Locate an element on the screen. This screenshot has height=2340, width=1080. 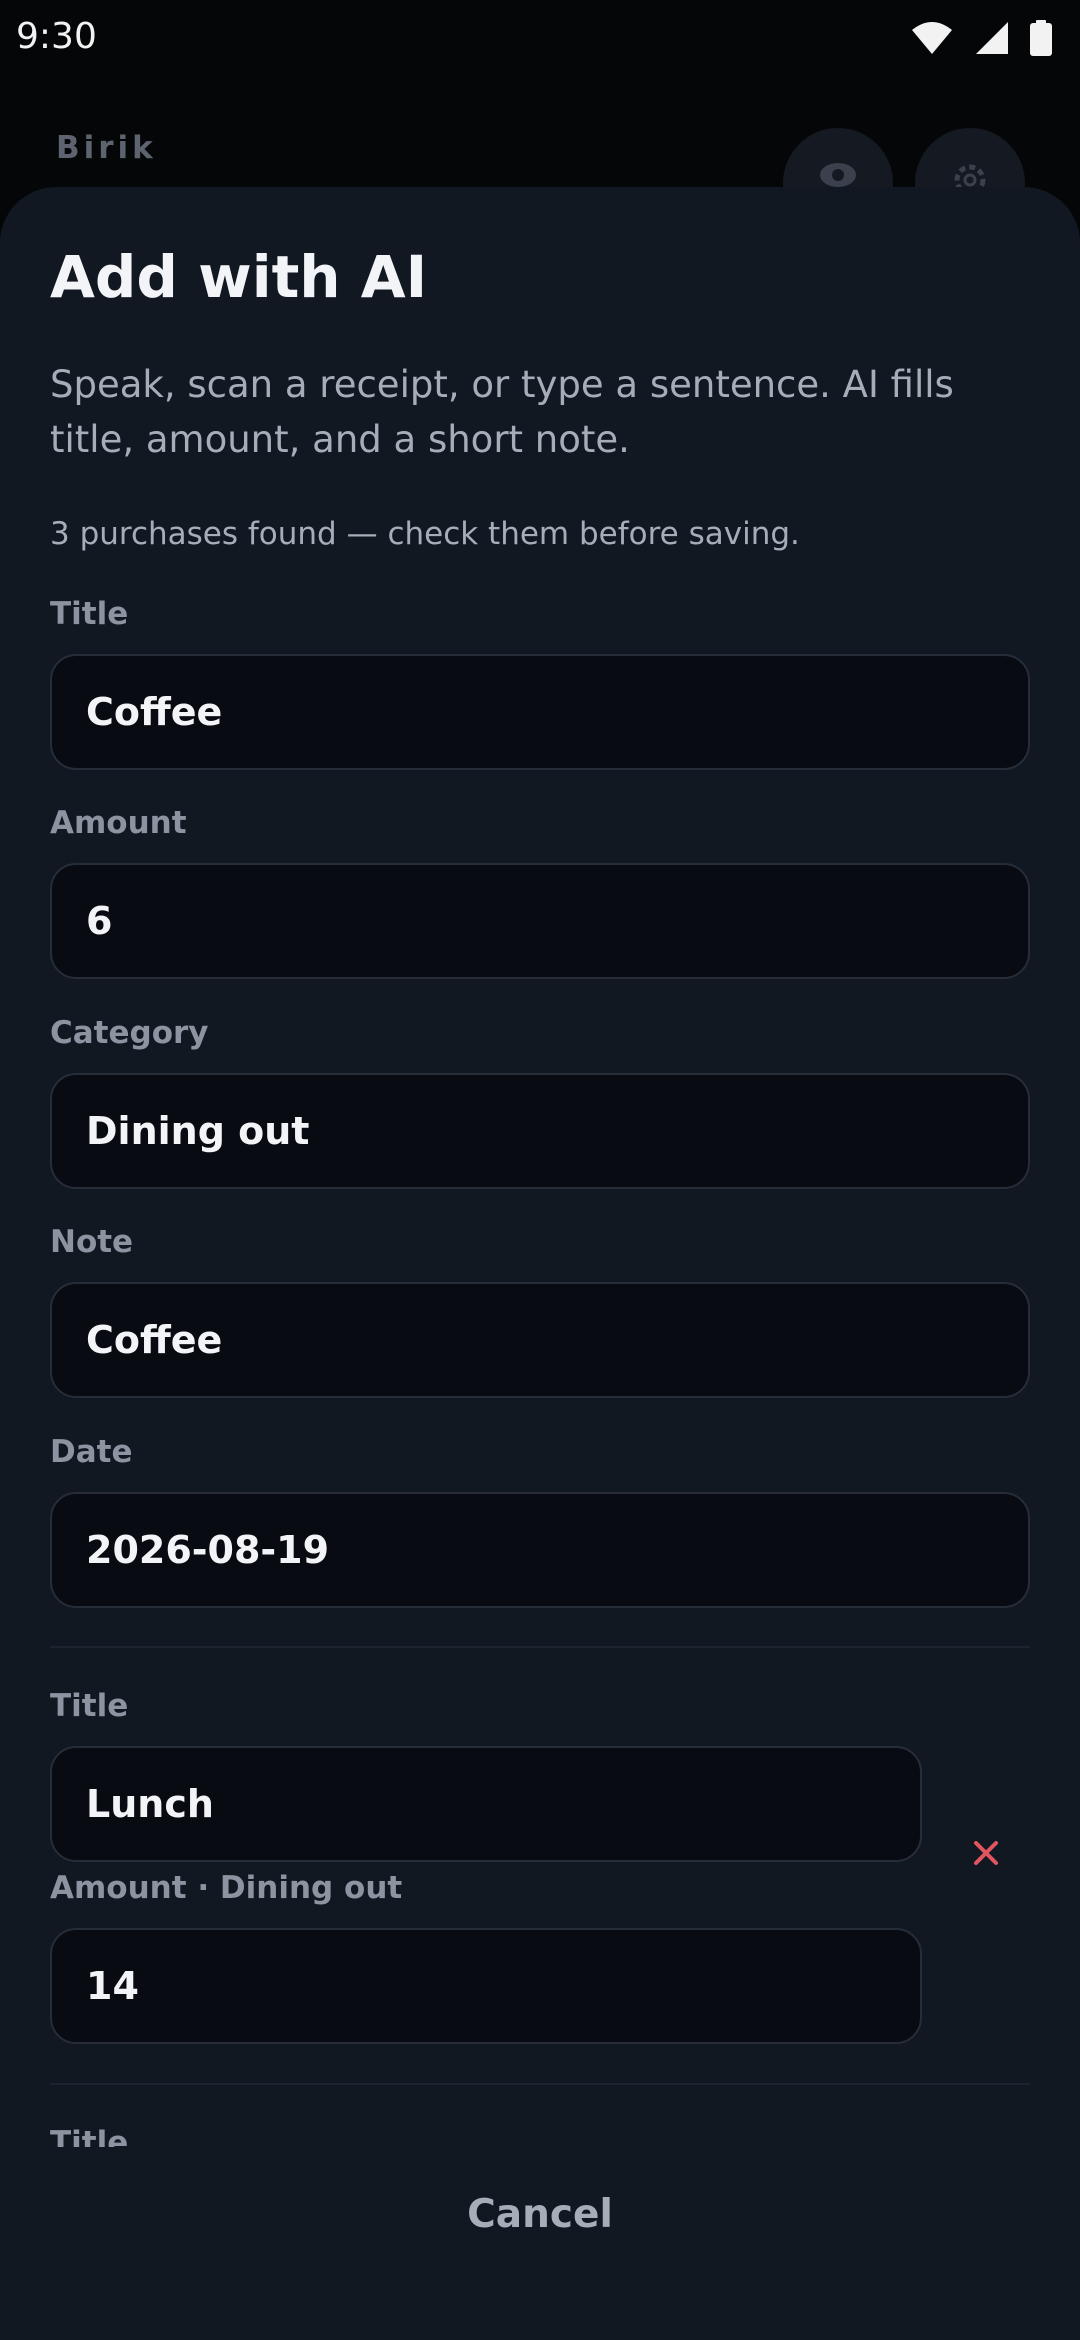
note-value: Coffee is located at coordinates (154, 1340).